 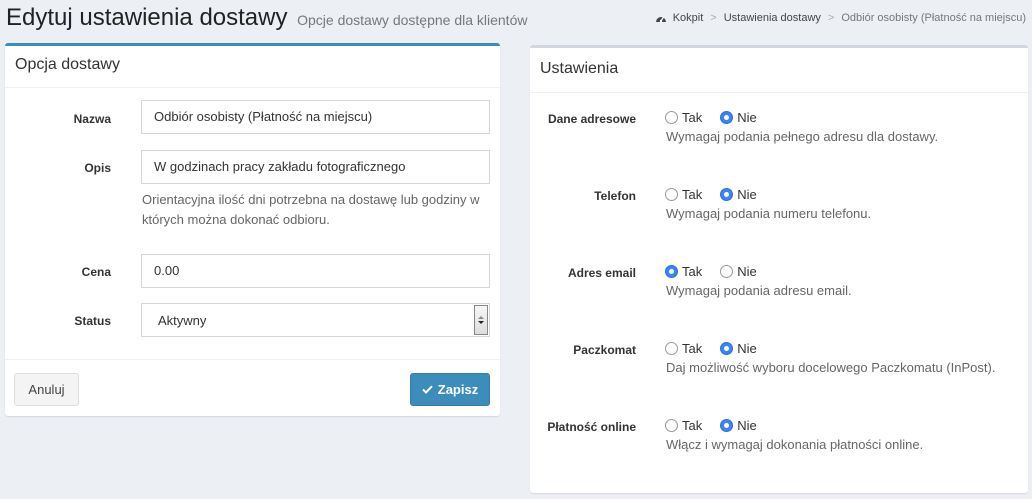 What do you see at coordinates (601, 273) in the screenshot?
I see `setting-label: Adres email` at bounding box center [601, 273].